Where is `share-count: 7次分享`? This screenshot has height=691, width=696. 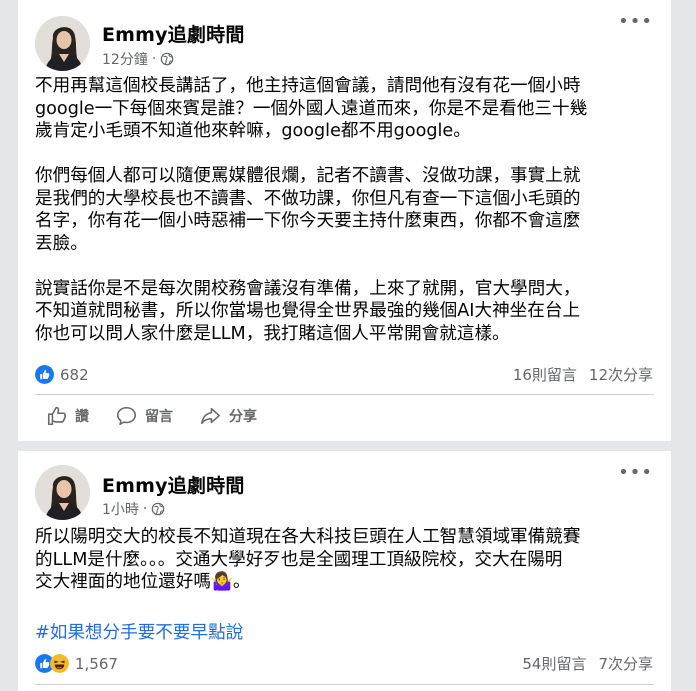 share-count: 7次分享 is located at coordinates (625, 663).